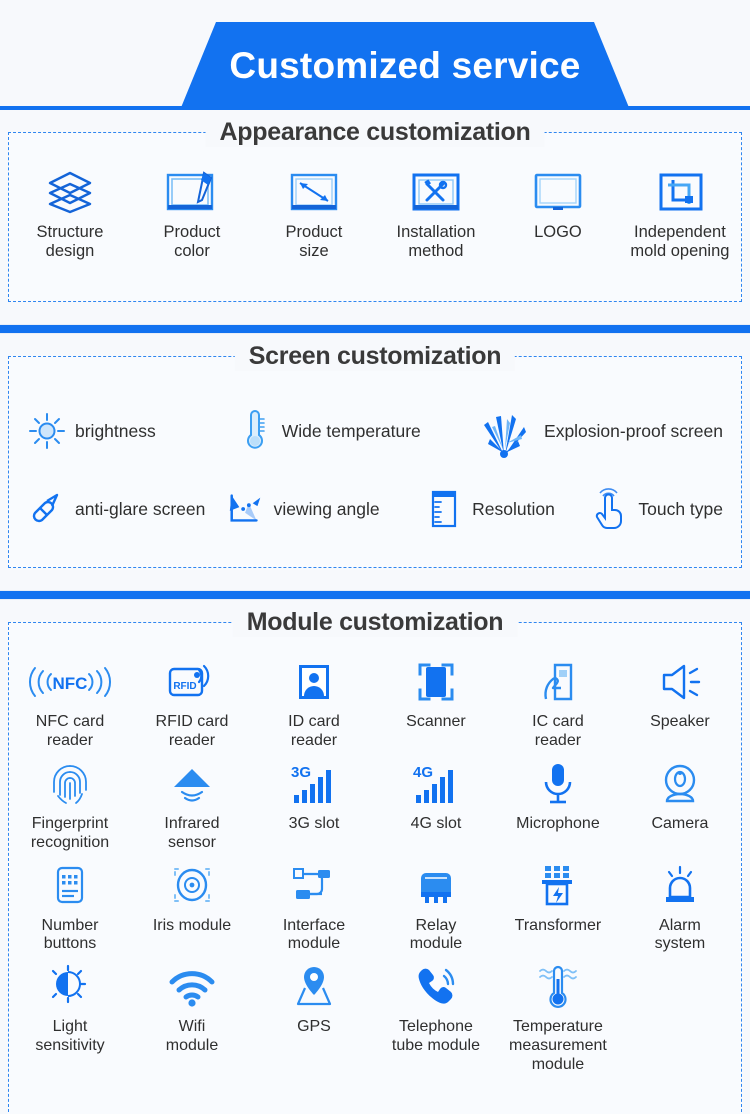 This screenshot has height=1114, width=750. I want to click on item-label: Light sensitivity, so click(70, 1036).